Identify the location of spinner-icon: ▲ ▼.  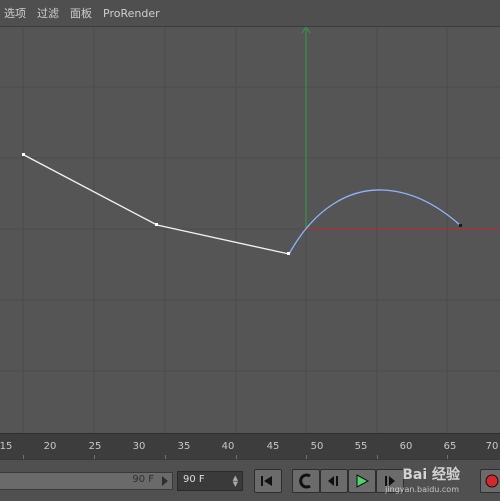
(235, 481).